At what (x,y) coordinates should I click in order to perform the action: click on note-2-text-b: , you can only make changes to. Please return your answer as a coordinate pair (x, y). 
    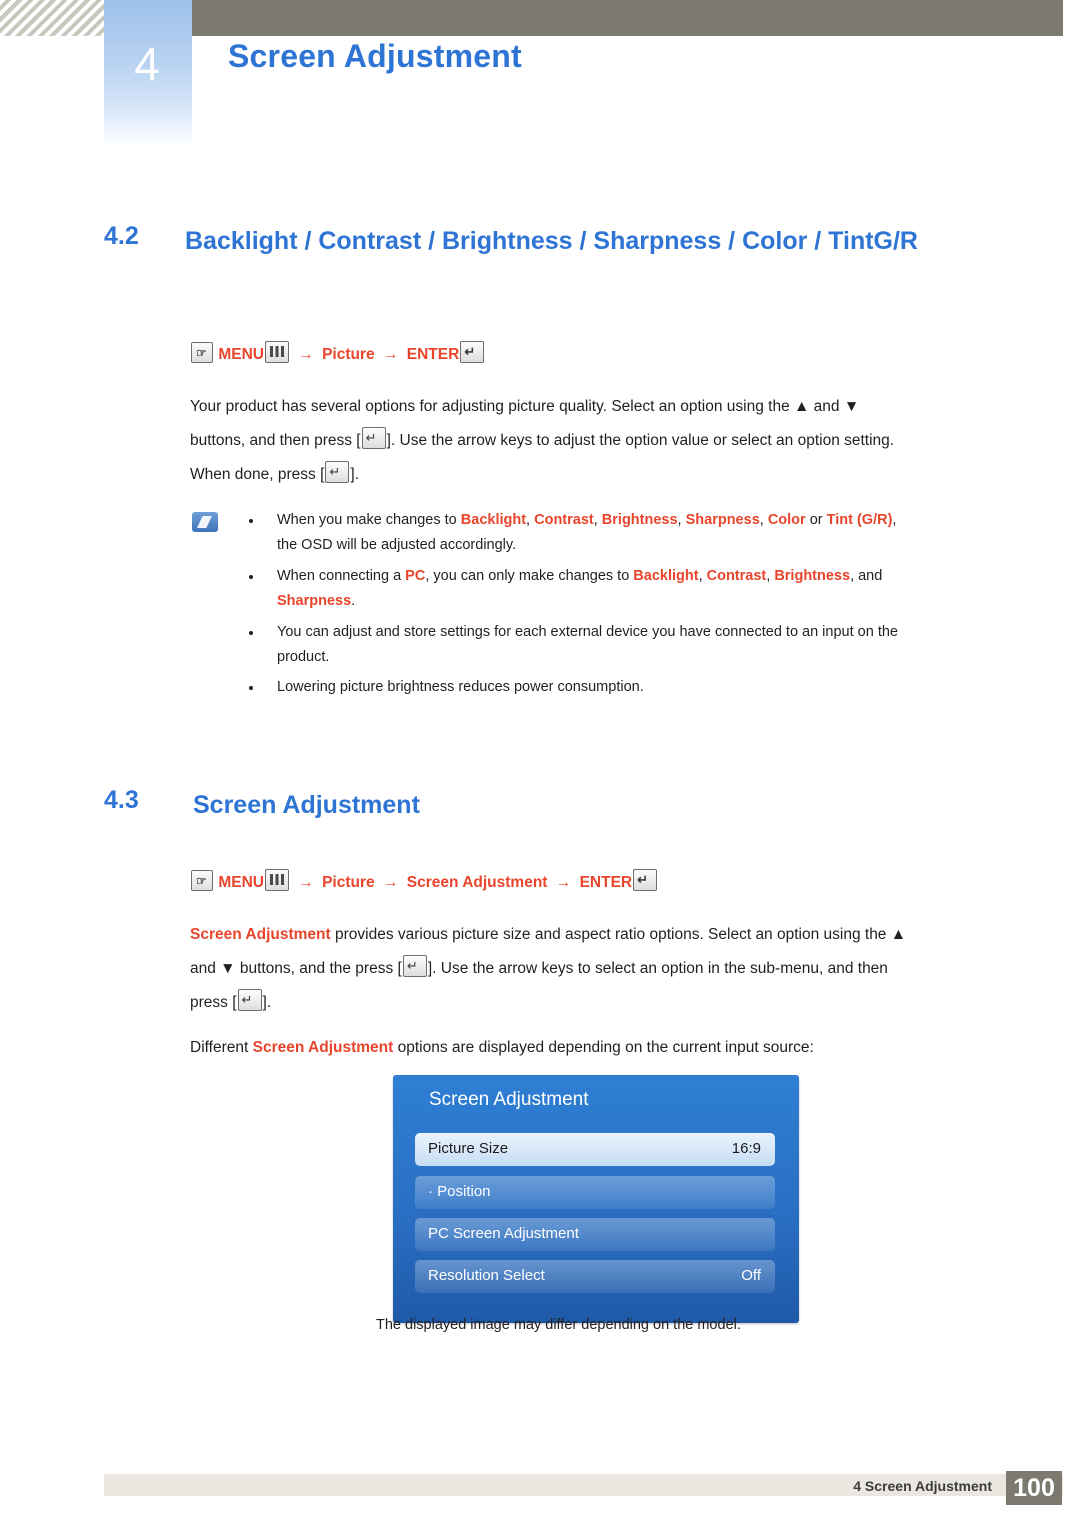
    Looking at the image, I should click on (529, 576).